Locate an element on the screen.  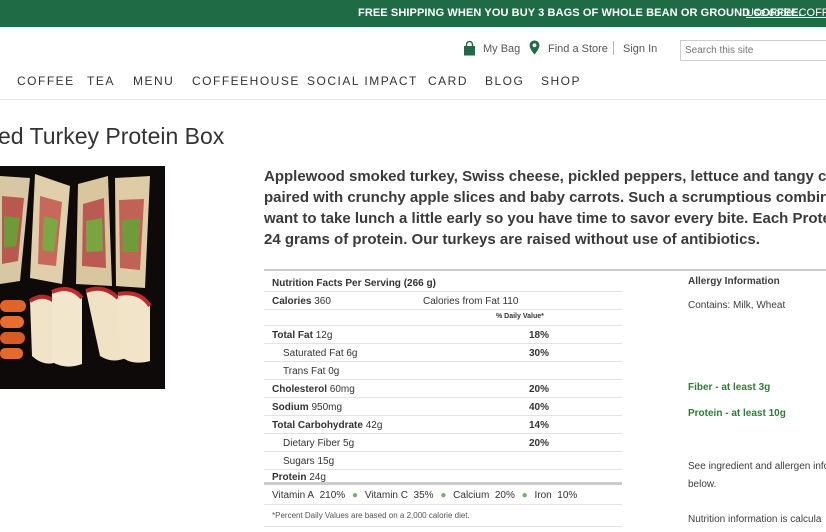
nutrient-cell: Total Carbohydrate 42g is located at coordinates (327, 425).